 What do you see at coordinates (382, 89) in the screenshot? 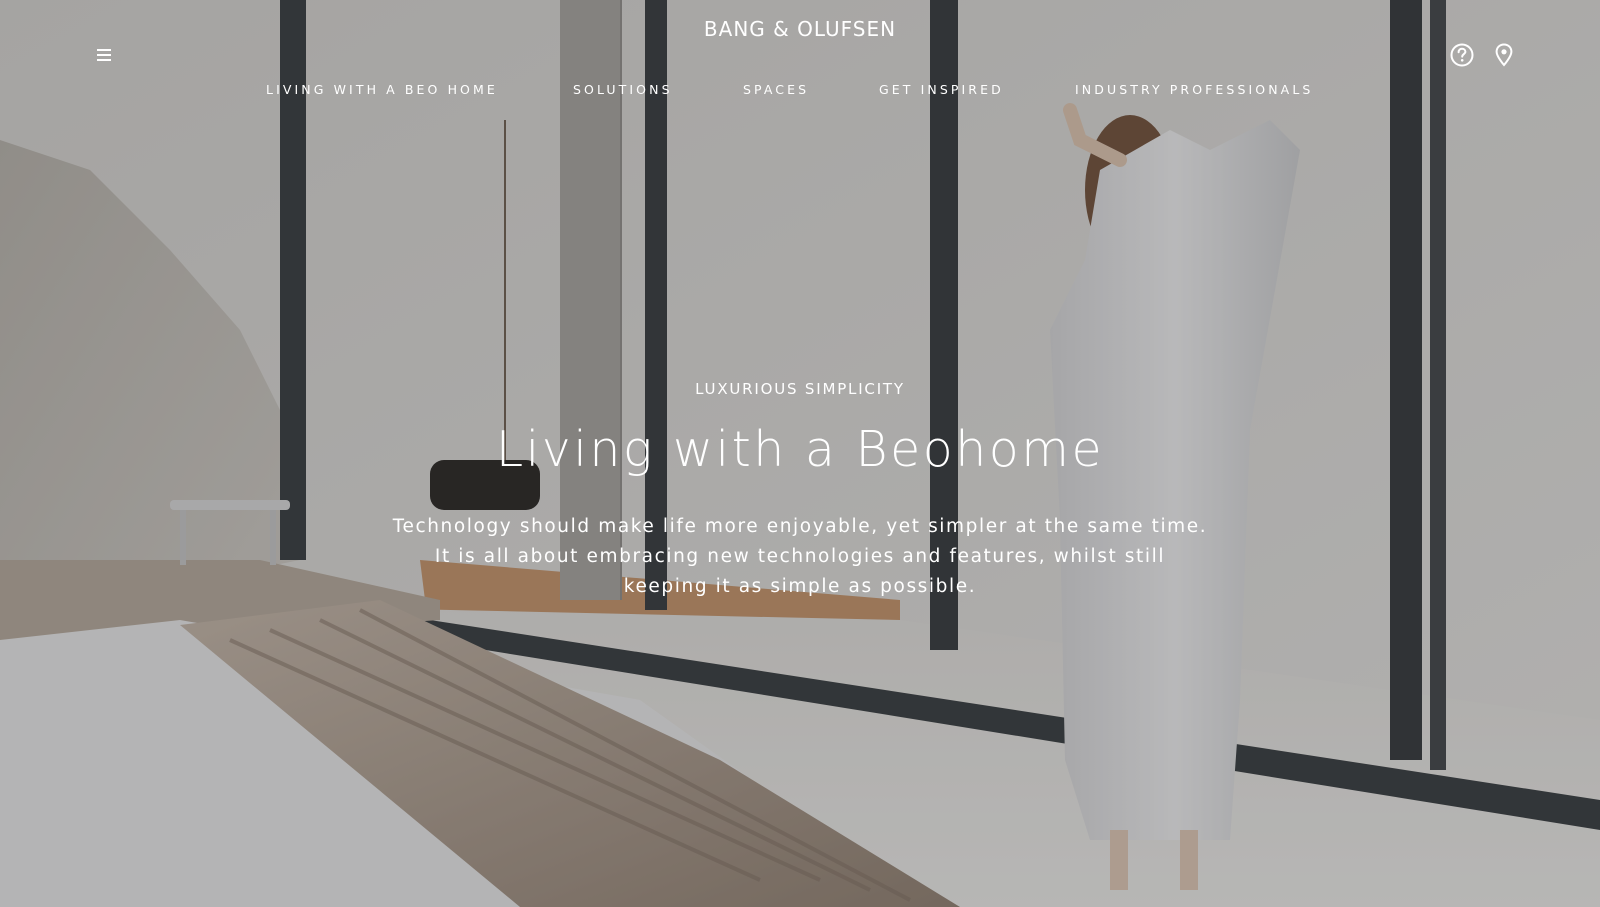
I see `nav-item-living-with-a-beo-home: LIVING WITH A BEO HOME` at bounding box center [382, 89].